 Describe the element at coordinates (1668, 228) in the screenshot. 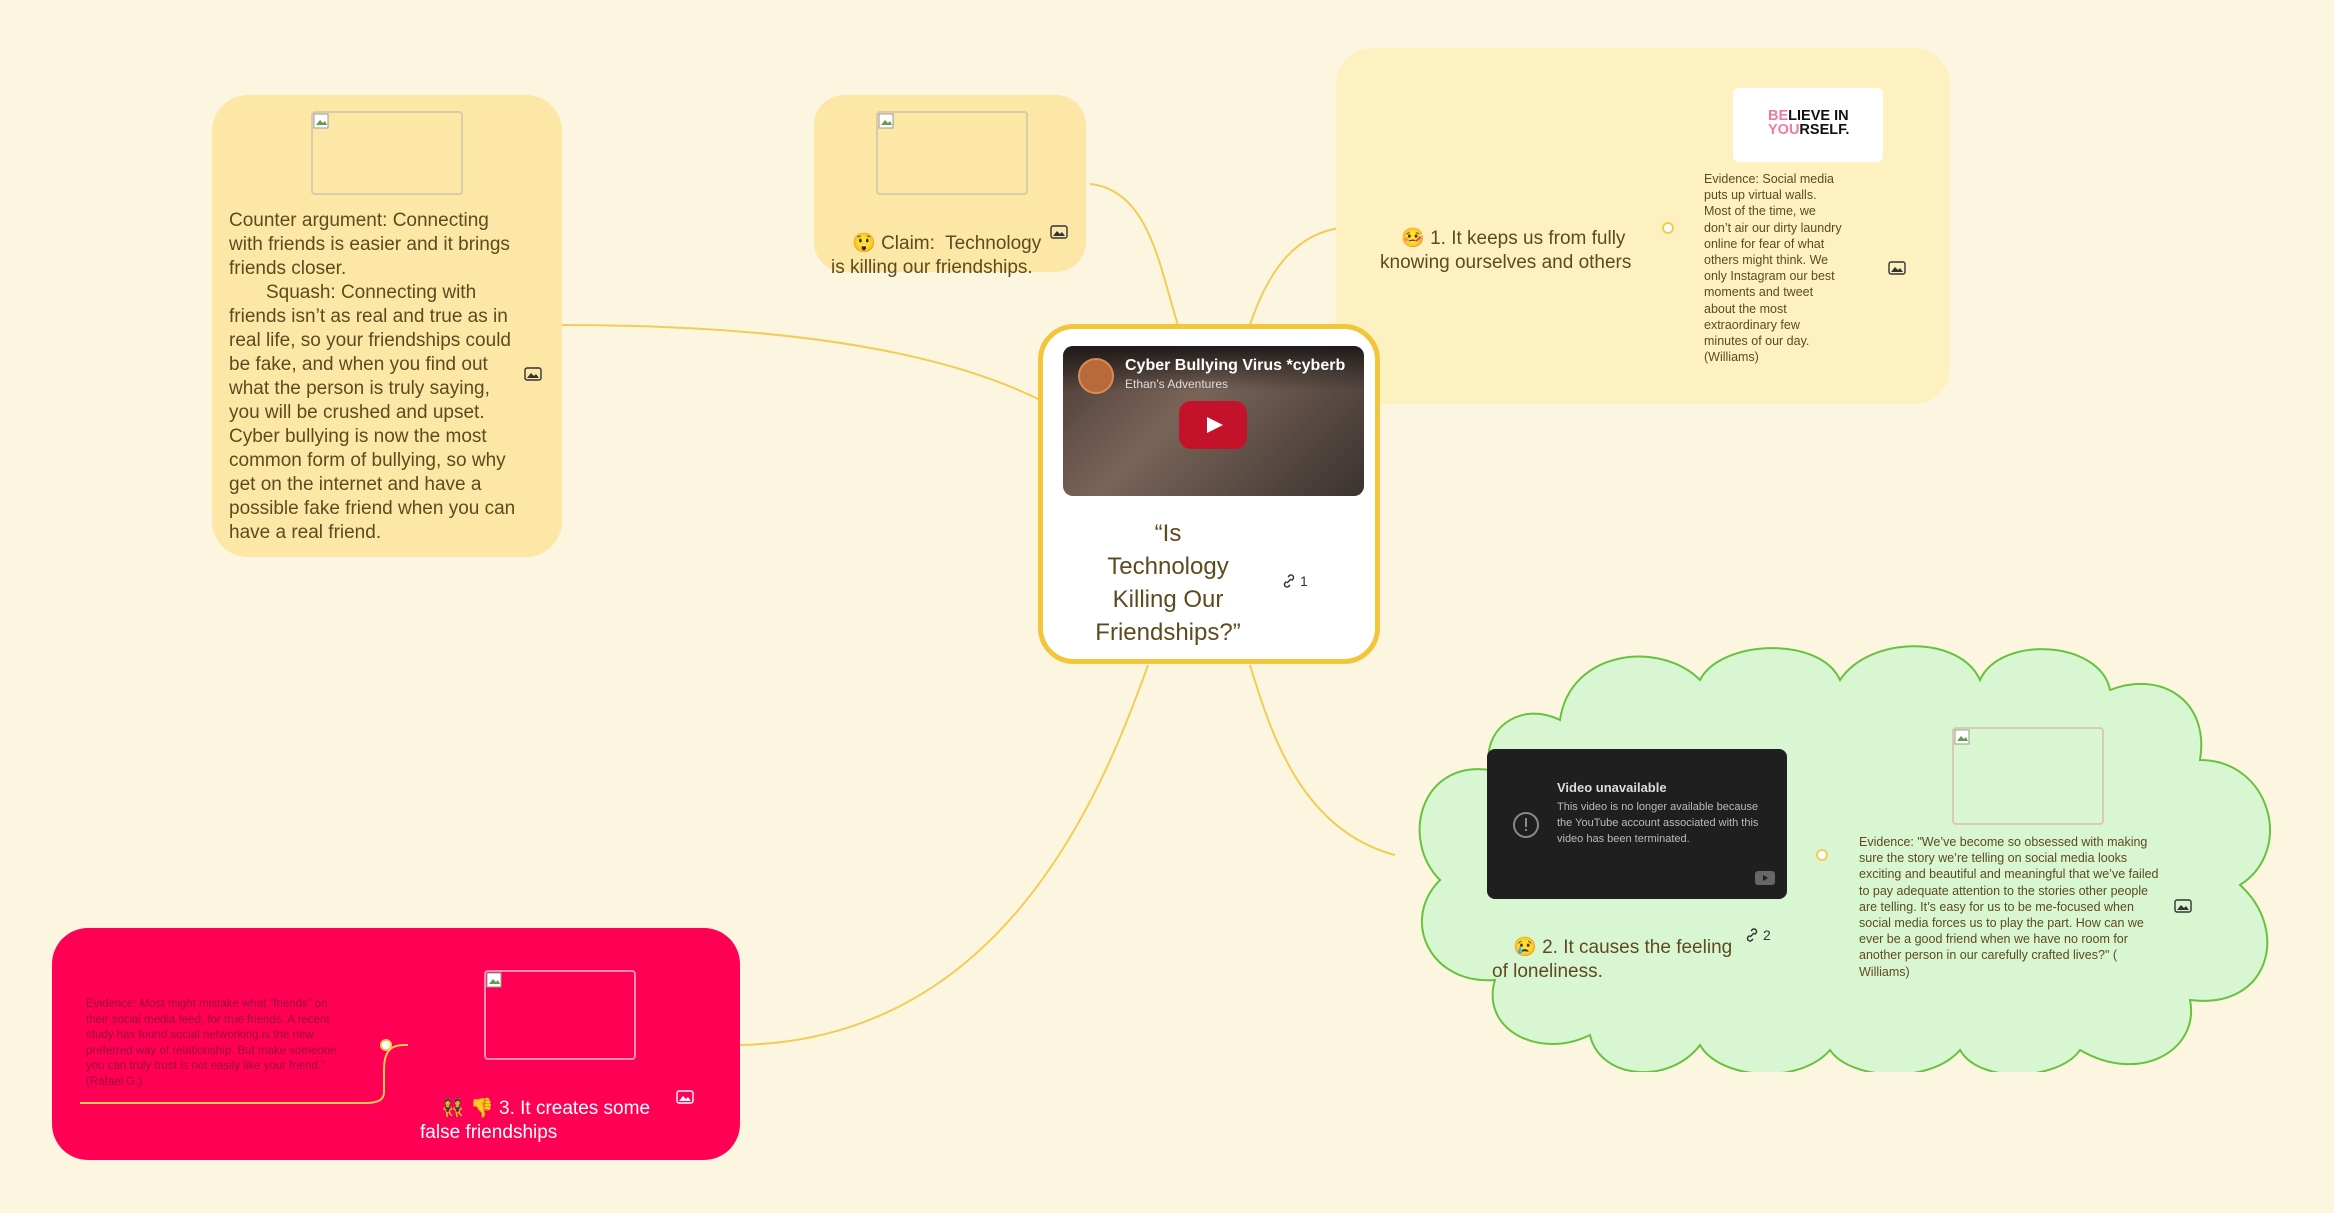

I see `topic1-connector-handle` at that location.